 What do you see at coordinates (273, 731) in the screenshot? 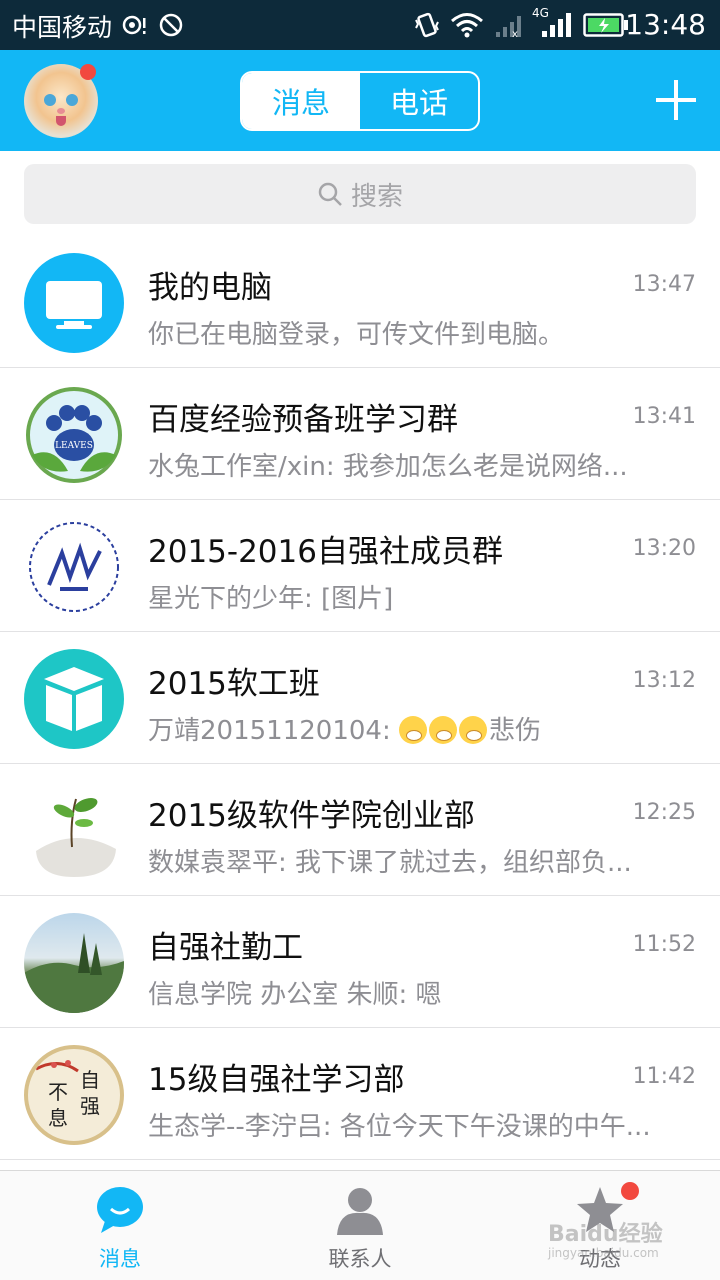
I see `preview-sender: 万靖20151120104:` at bounding box center [273, 731].